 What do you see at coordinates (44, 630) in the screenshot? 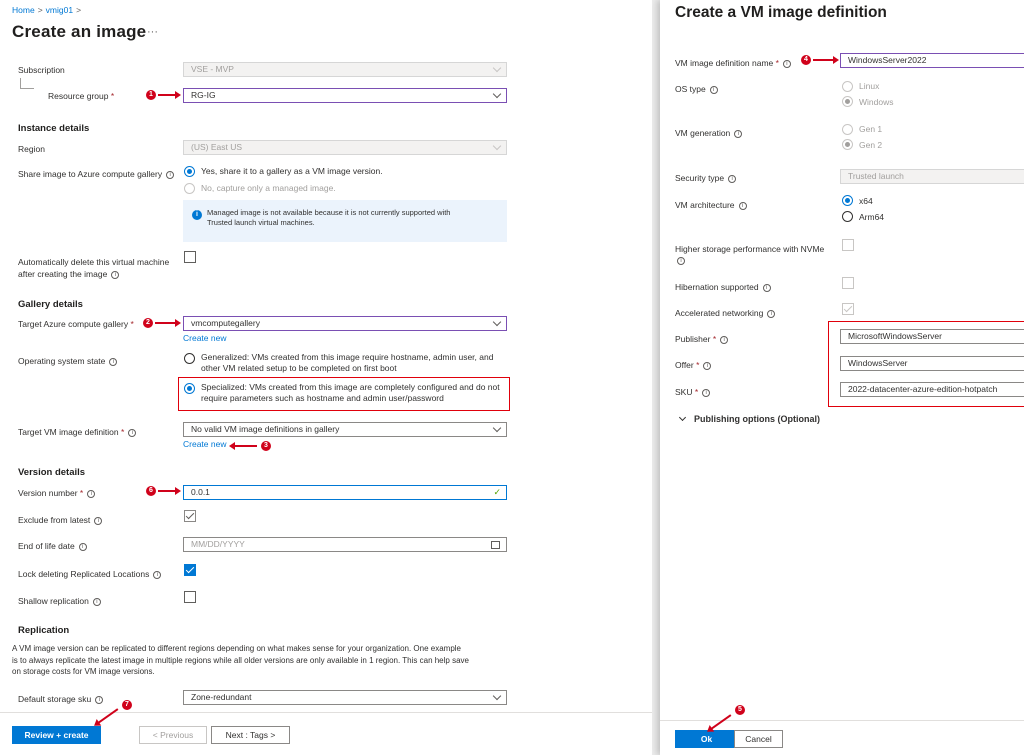
I see `replication-heading: Replication` at bounding box center [44, 630].